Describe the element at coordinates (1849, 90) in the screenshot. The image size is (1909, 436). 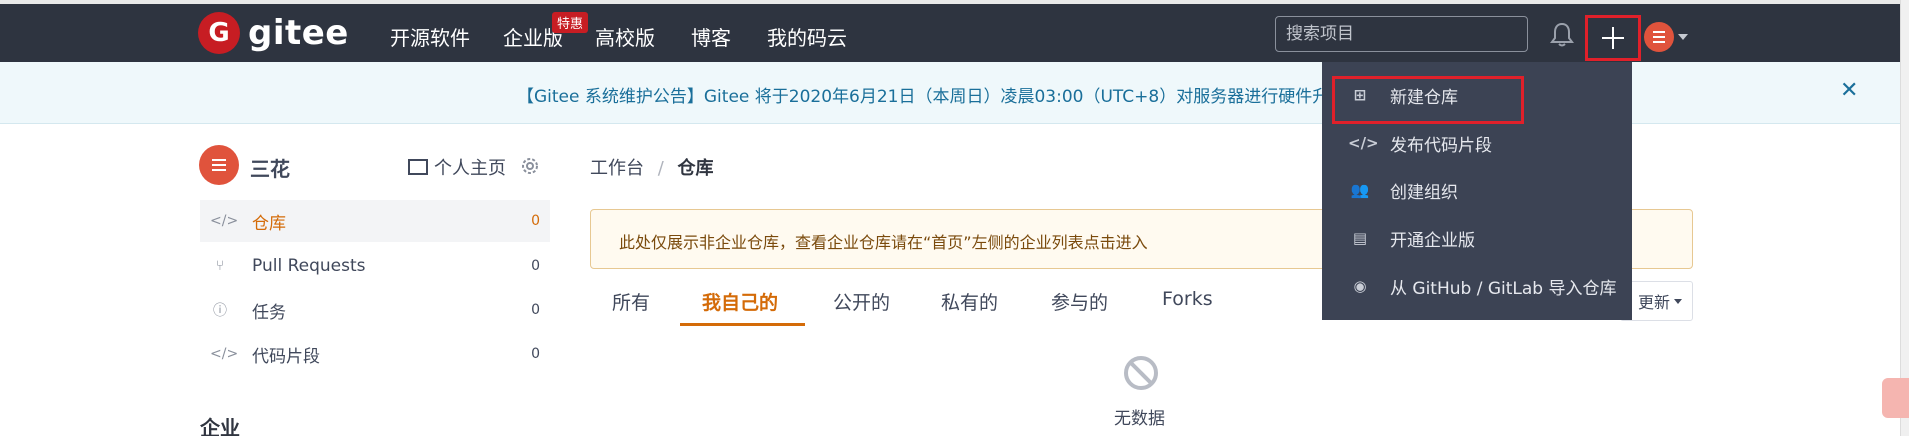
I see `close-icon: ✕` at that location.